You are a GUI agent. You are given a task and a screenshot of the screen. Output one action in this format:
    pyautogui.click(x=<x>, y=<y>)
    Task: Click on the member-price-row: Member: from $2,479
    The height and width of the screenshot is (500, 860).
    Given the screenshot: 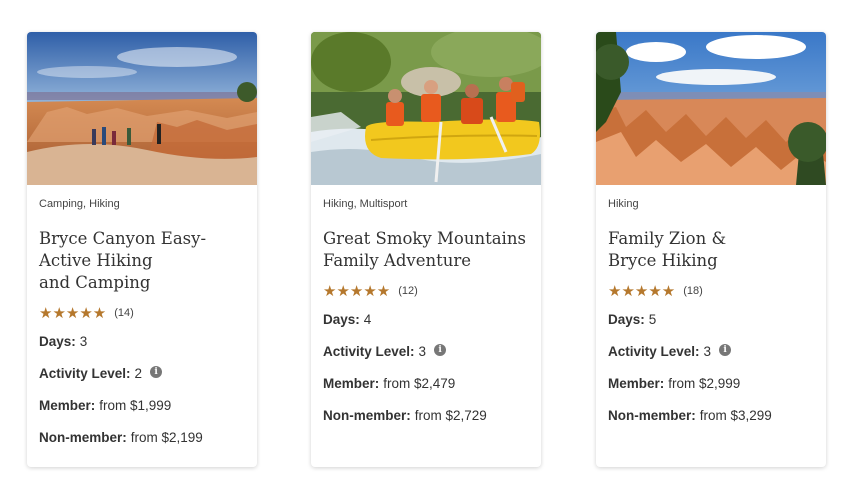 What is the action you would take?
    pyautogui.click(x=426, y=390)
    